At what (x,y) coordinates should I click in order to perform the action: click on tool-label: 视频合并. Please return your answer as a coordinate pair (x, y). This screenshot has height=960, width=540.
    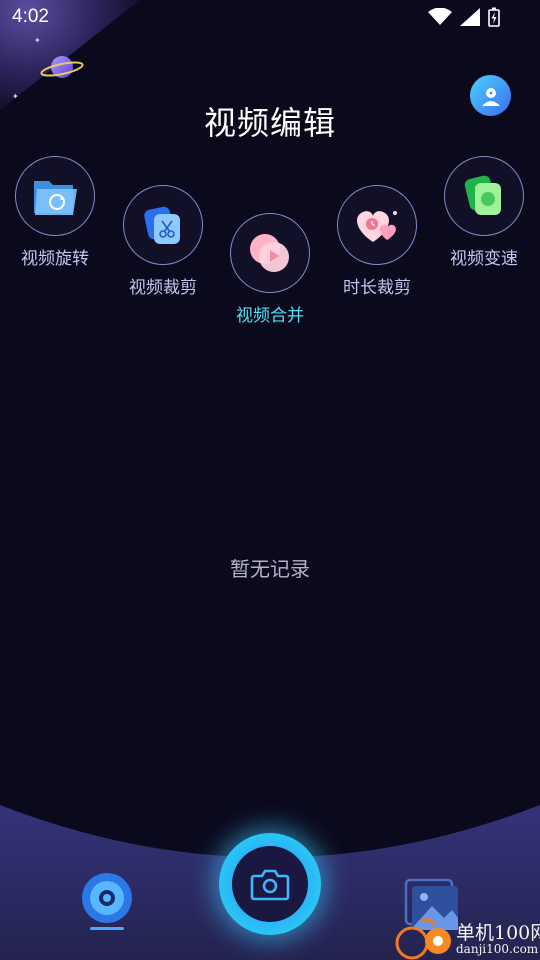
    Looking at the image, I should click on (270, 316).